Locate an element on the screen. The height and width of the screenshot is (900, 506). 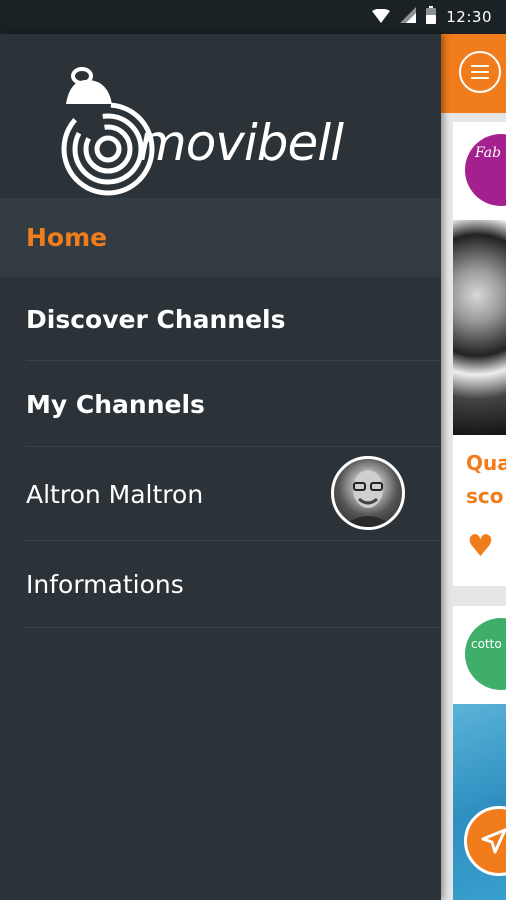
nav-item-discover-channels: Discover Channels is located at coordinates (220, 319).